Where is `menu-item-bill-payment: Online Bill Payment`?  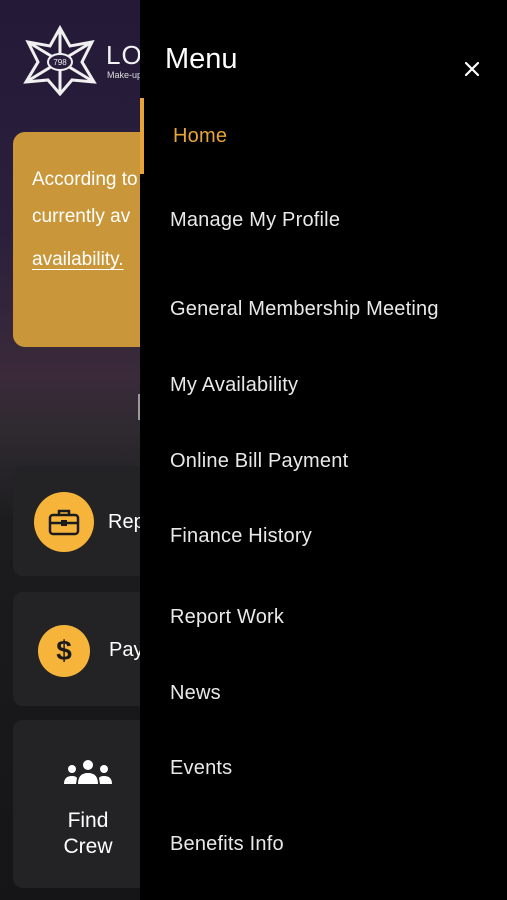 menu-item-bill-payment: Online Bill Payment is located at coordinates (259, 461).